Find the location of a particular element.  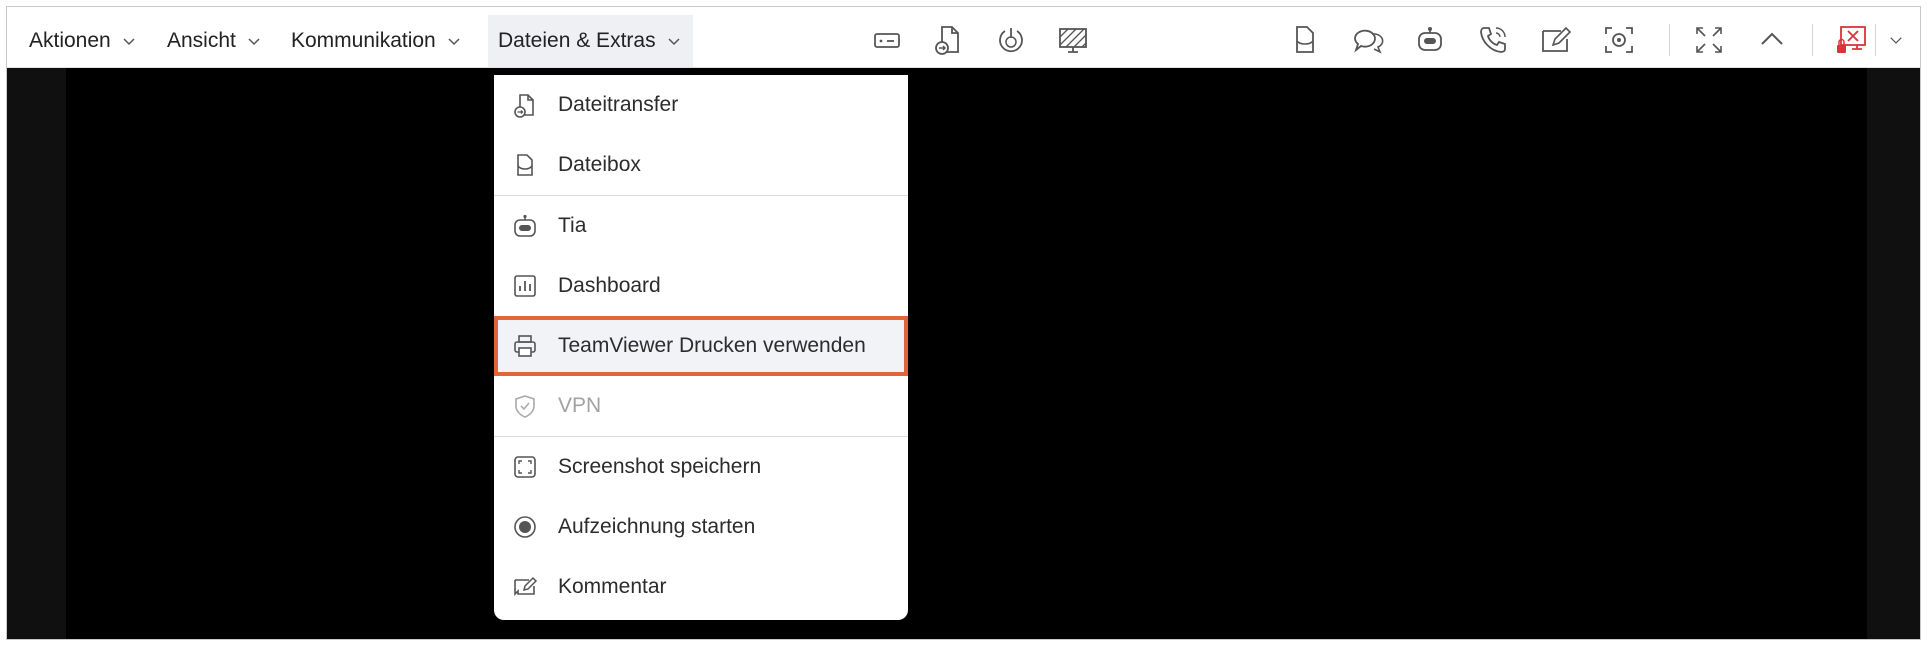

collapse-up-icon is located at coordinates (1772, 40).